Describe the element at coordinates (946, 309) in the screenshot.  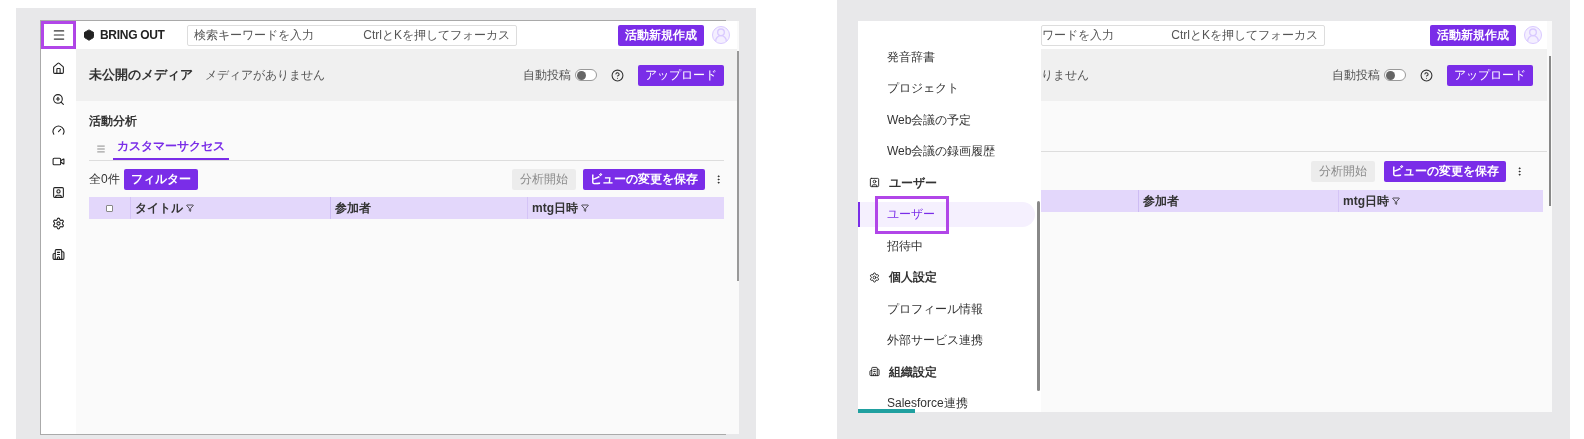
I see `drawer-item: プロフィール情報` at that location.